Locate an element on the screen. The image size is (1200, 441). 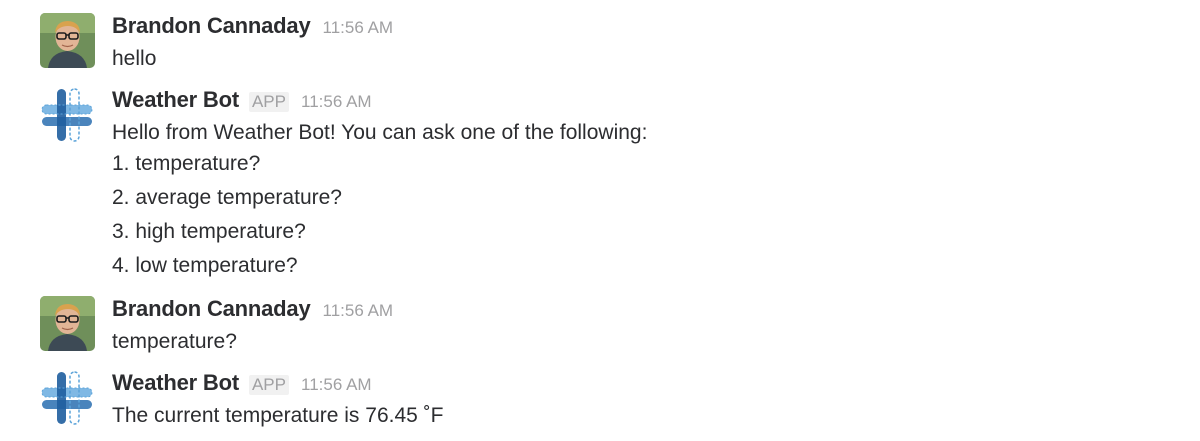
message-text: 4. low temperature? is located at coordinates (205, 265).